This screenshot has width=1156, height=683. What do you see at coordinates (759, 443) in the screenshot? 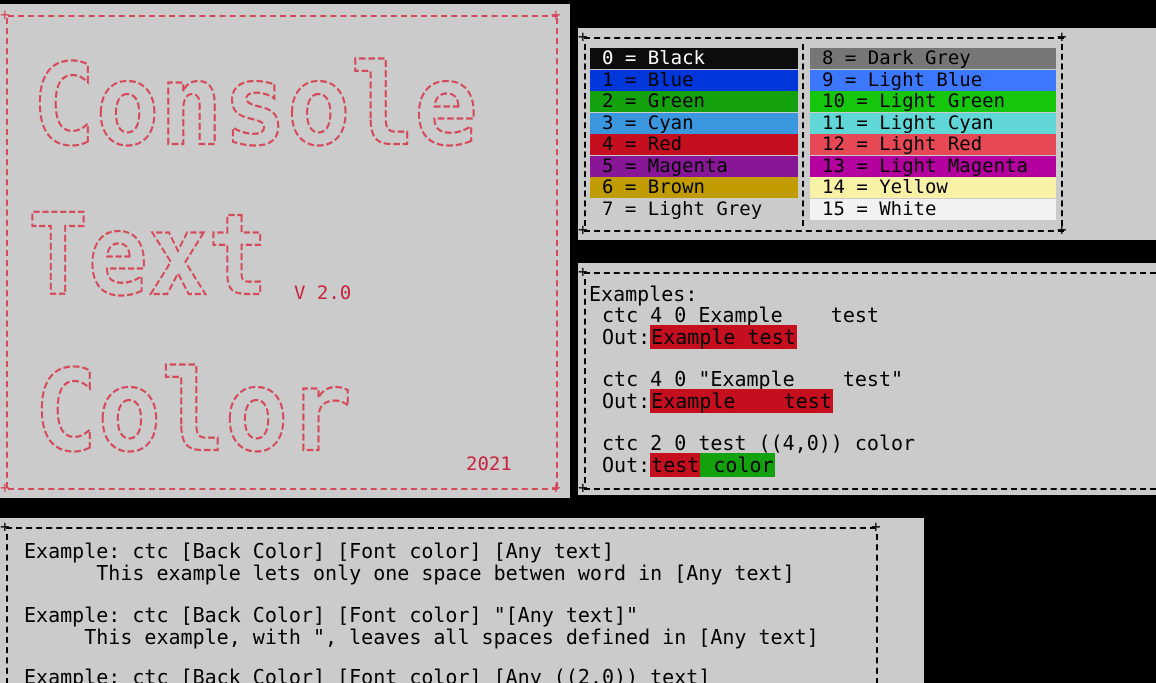
I see `example-3-command: ctc 2 0 test ((4,0)) color` at bounding box center [759, 443].